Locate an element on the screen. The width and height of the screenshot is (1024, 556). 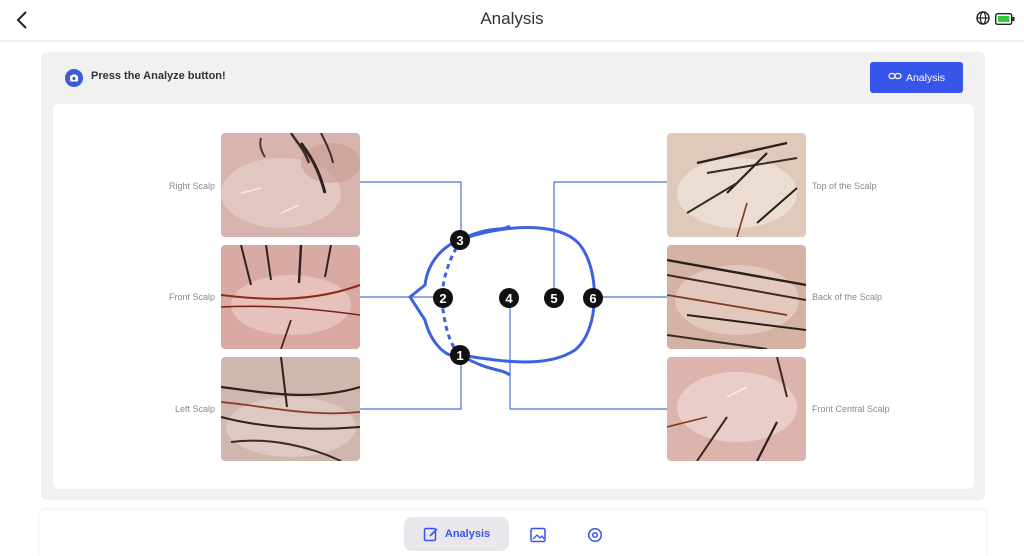
bottom-nav is located at coordinates (513, 533).